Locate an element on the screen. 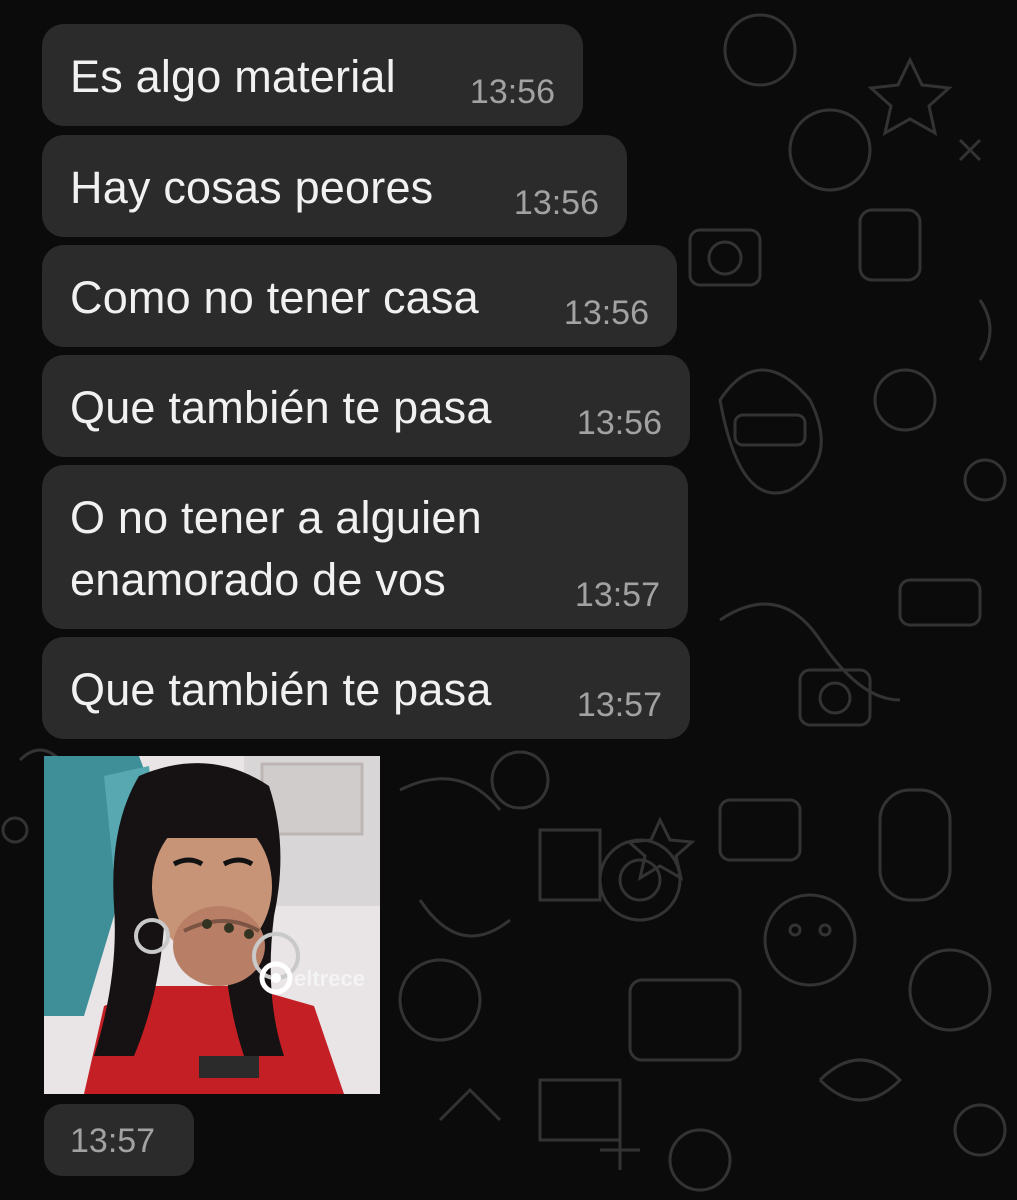 This screenshot has width=1017, height=1200. message-bubble: Es algo material 13:56 is located at coordinates (312, 75).